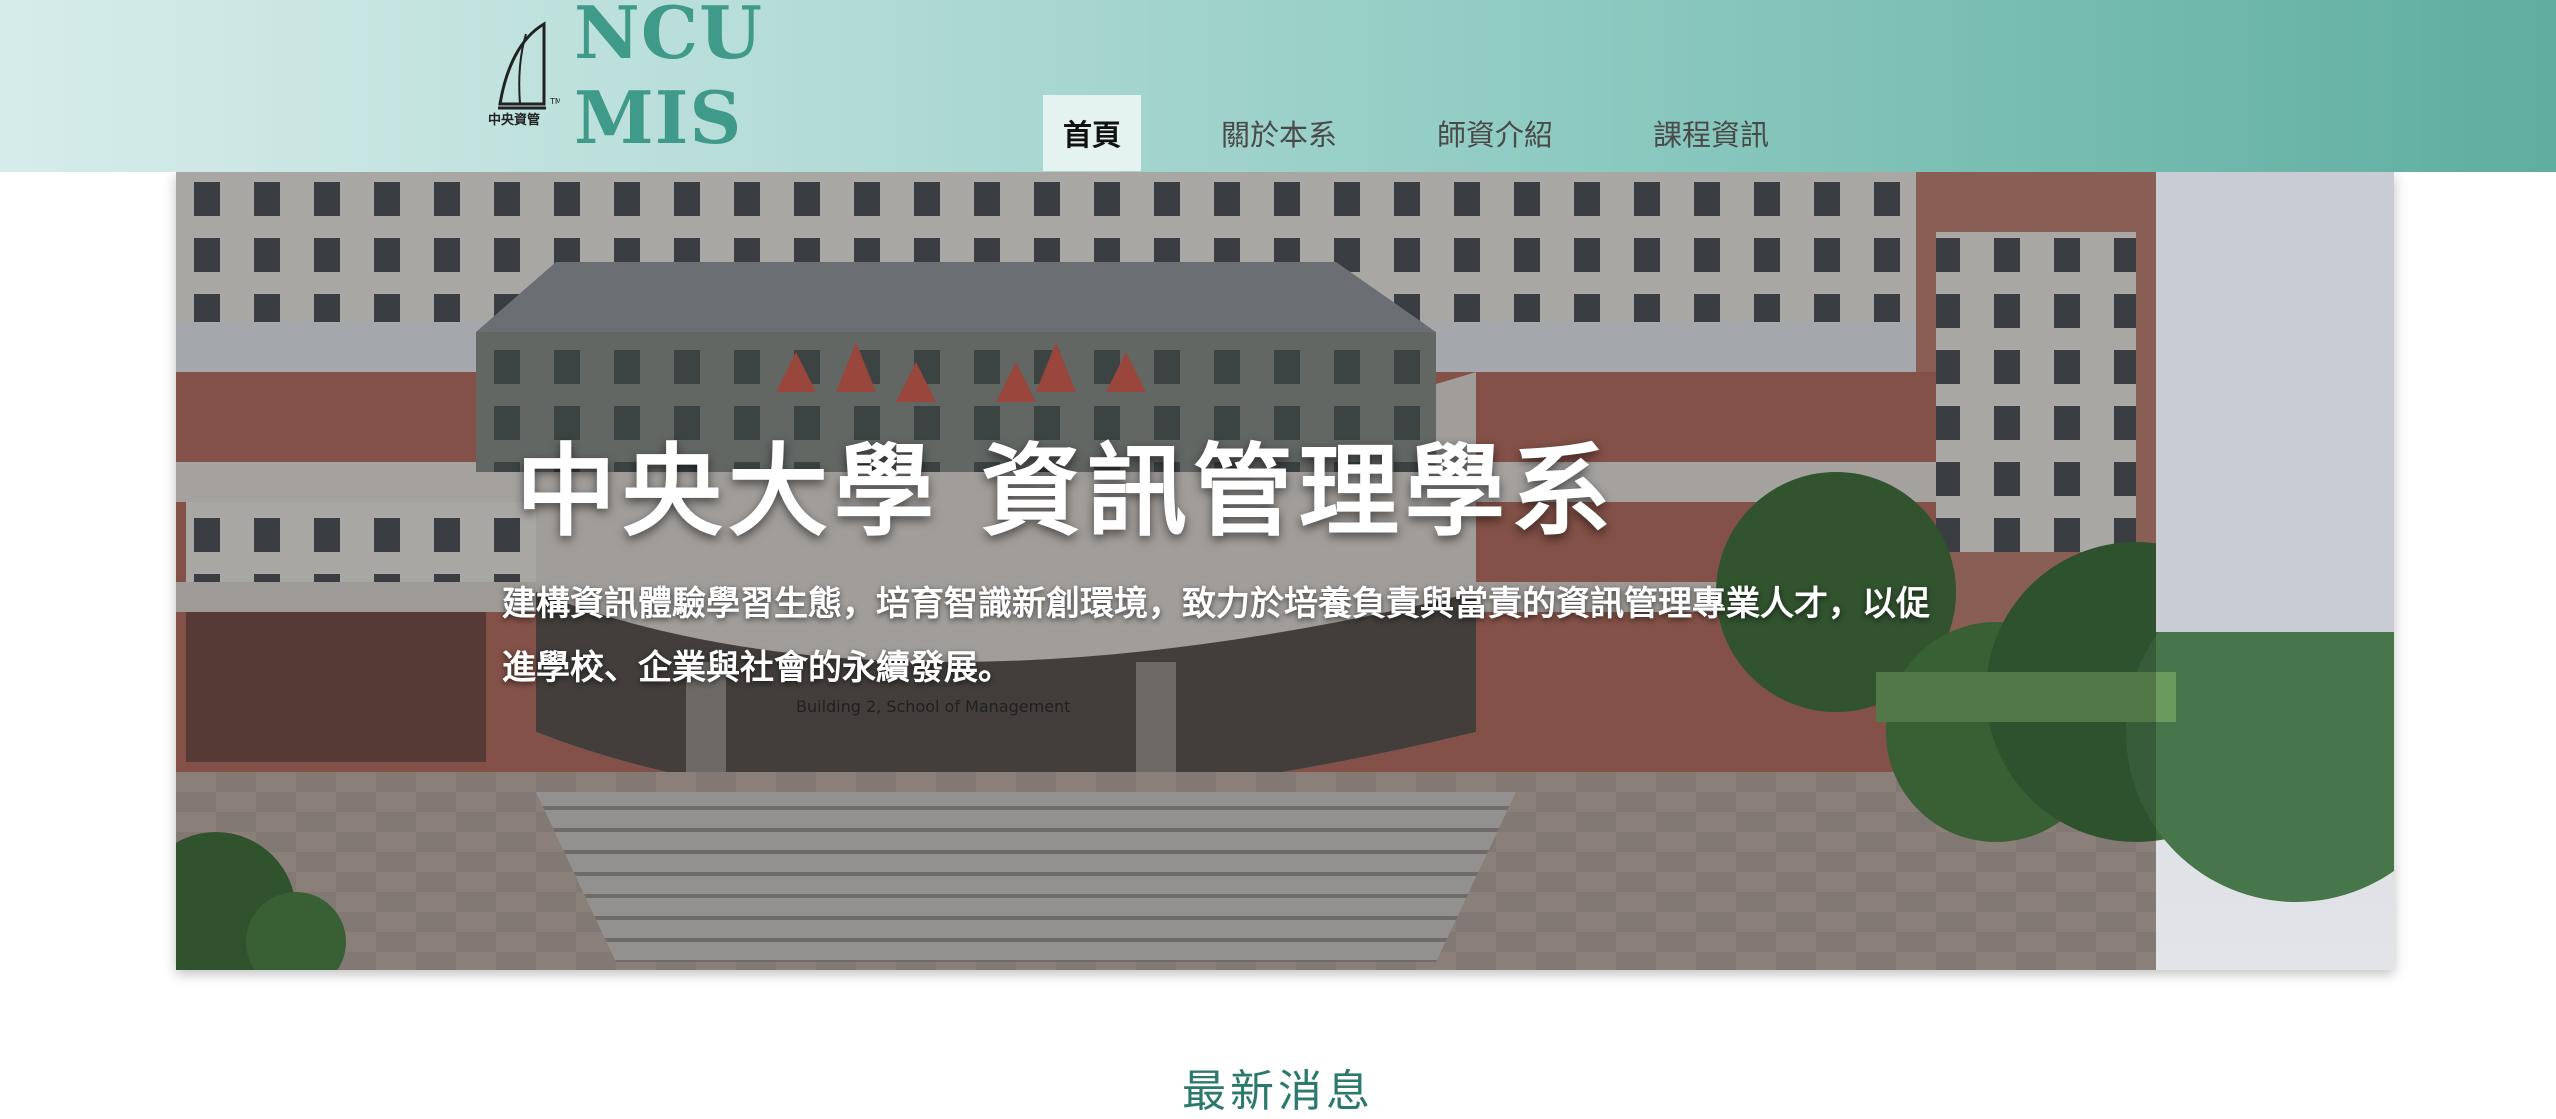 The image size is (2556, 1119). I want to click on nav-item-faculty: 師資介紹, so click(1495, 133).